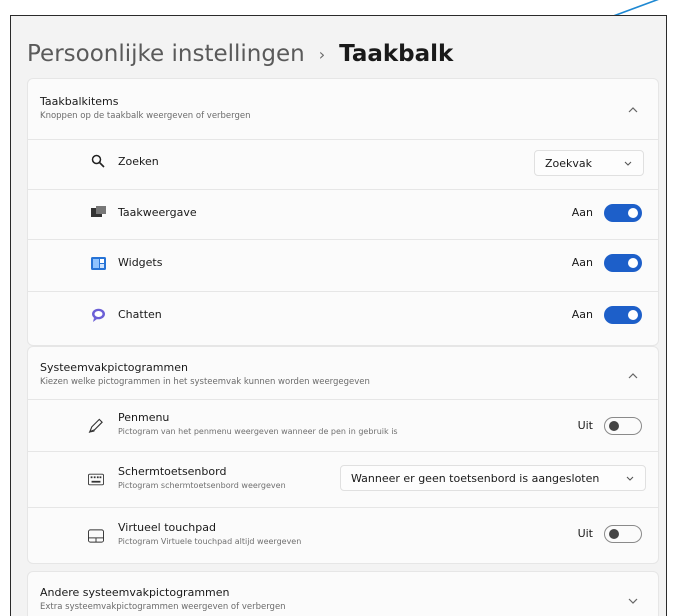  Describe the element at coordinates (623, 213) in the screenshot. I see `task-view-toggle` at that location.